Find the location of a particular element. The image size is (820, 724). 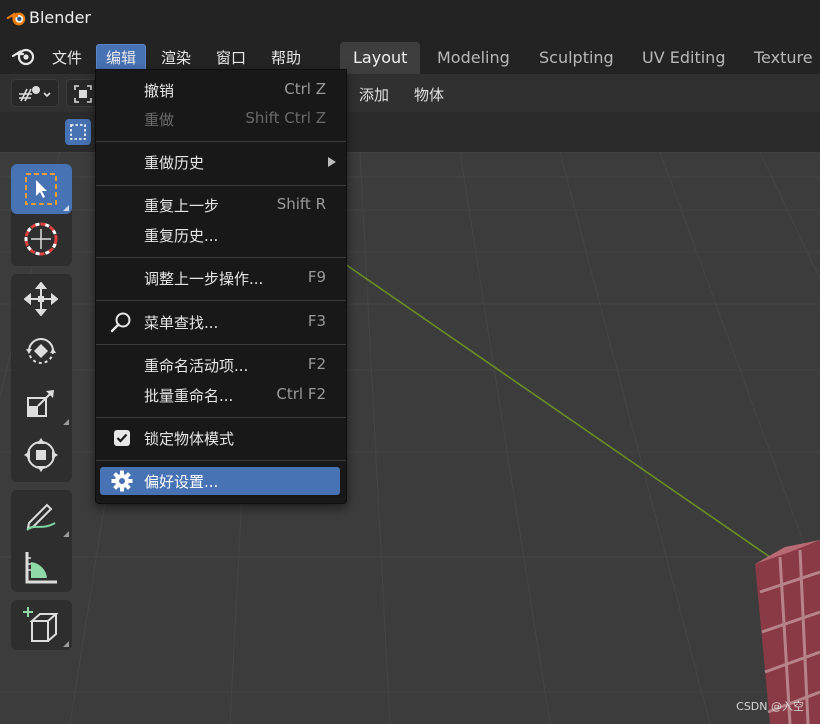

cursor-icon is located at coordinates (41, 239).